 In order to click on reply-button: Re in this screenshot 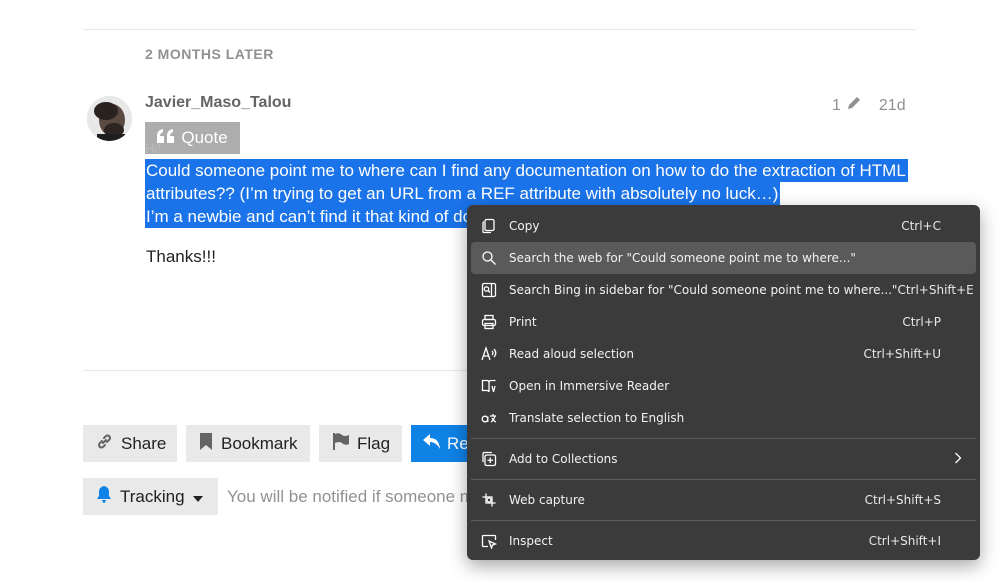, I will do `click(441, 443)`.